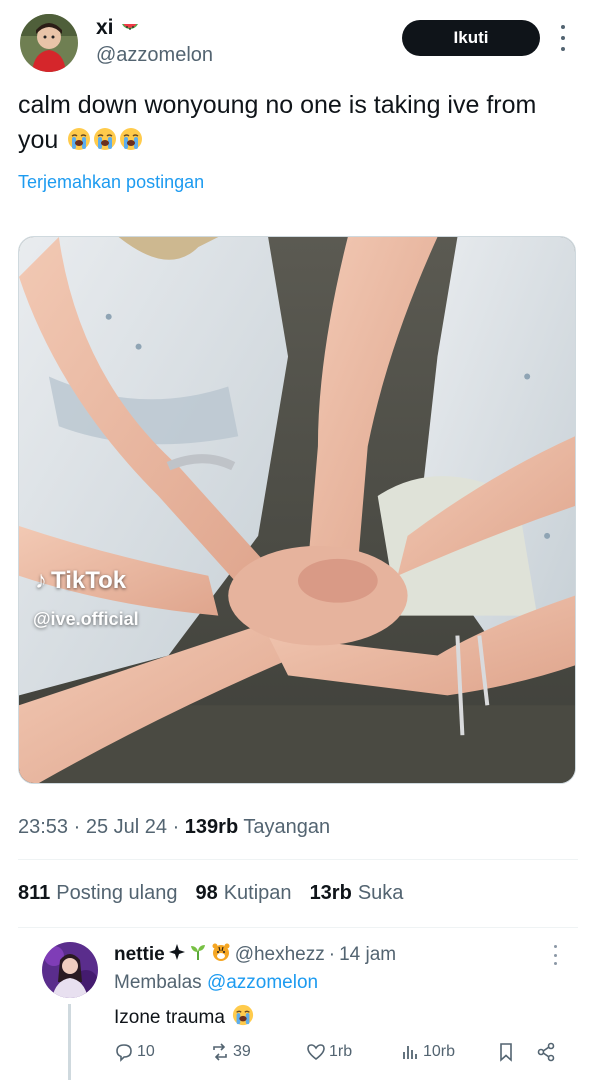 This screenshot has height=1080, width=608. What do you see at coordinates (154, 55) in the screenshot?
I see `author-handle: @azzomelon` at bounding box center [154, 55].